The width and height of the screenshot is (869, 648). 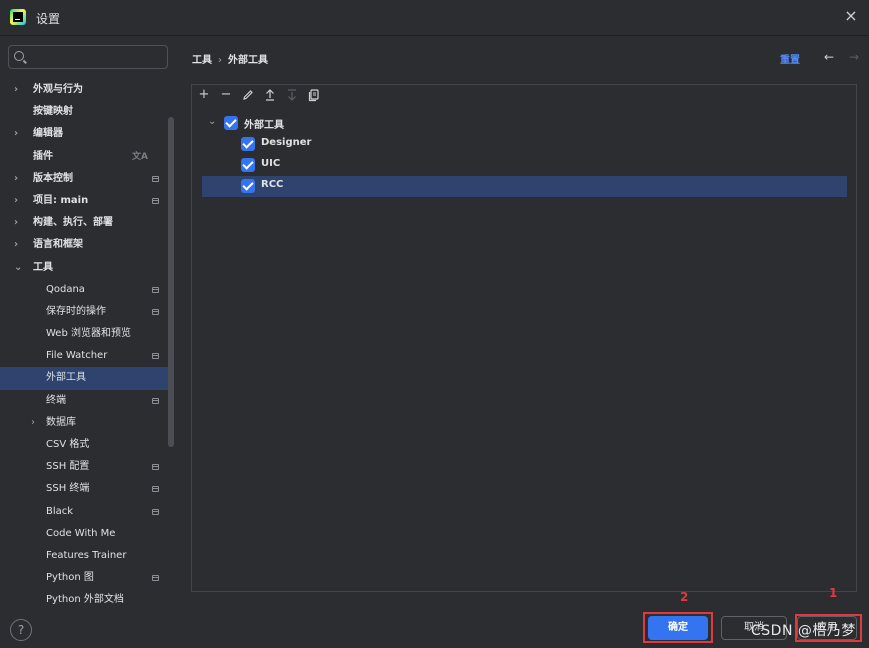 What do you see at coordinates (73, 223) in the screenshot?
I see `sidebar-item-label: 构建、执行、部署` at bounding box center [73, 223].